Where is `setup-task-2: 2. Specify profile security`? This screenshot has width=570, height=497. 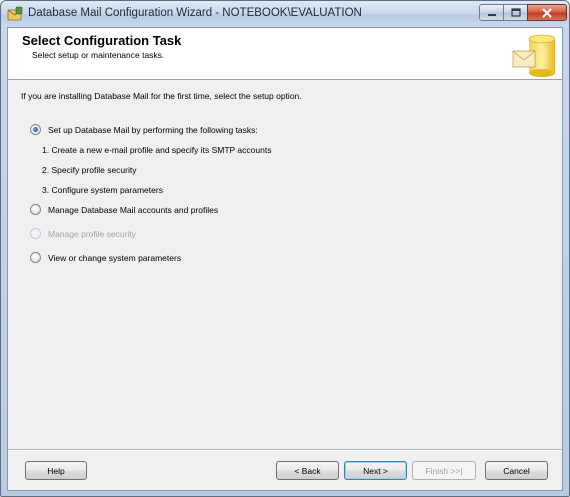
setup-task-2: 2. Specify profile security is located at coordinates (89, 170).